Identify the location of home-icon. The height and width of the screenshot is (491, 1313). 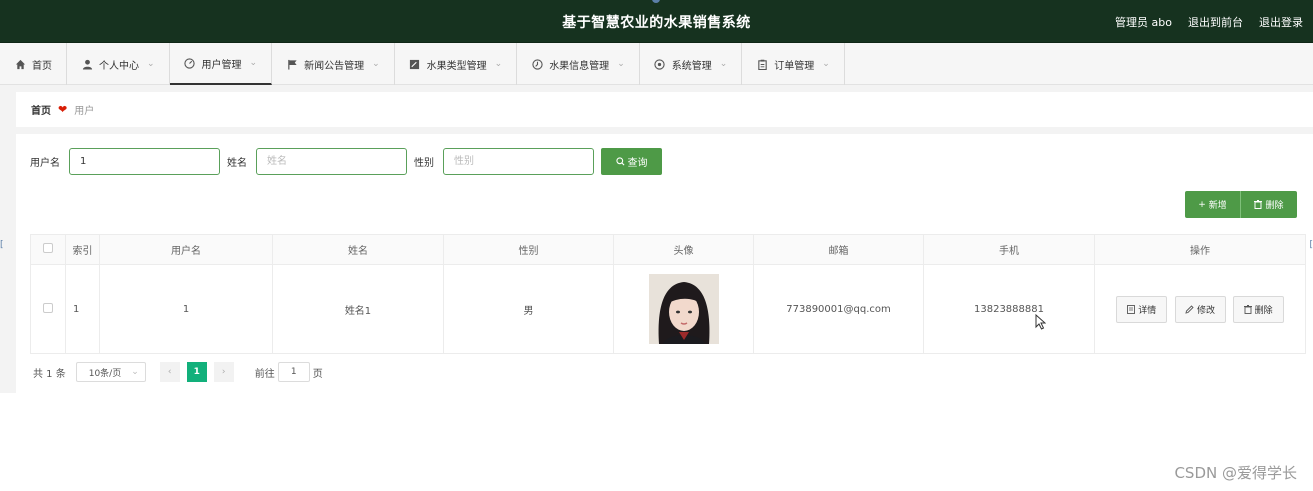
(20, 64).